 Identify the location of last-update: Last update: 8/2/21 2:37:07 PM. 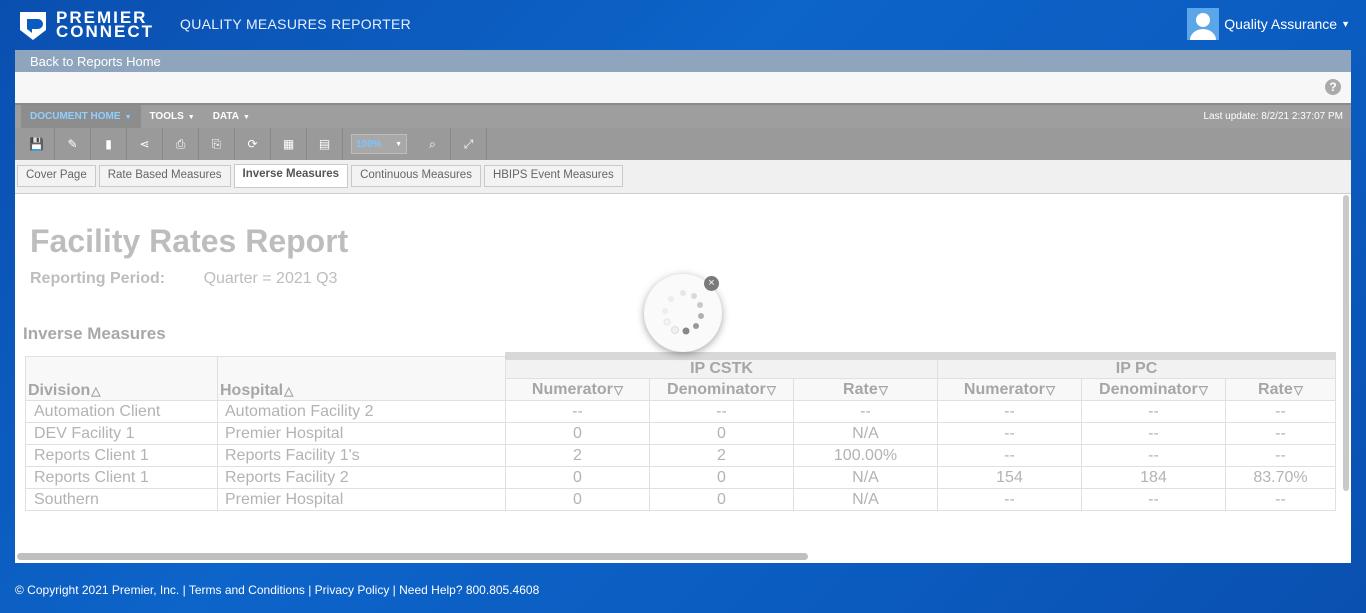
(1273, 116).